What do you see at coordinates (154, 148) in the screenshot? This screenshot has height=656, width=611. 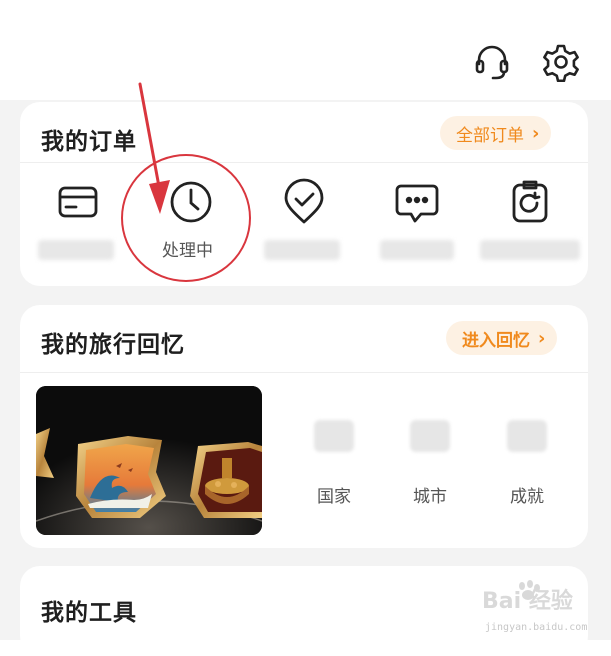 I see `annotation-arrow-icon` at bounding box center [154, 148].